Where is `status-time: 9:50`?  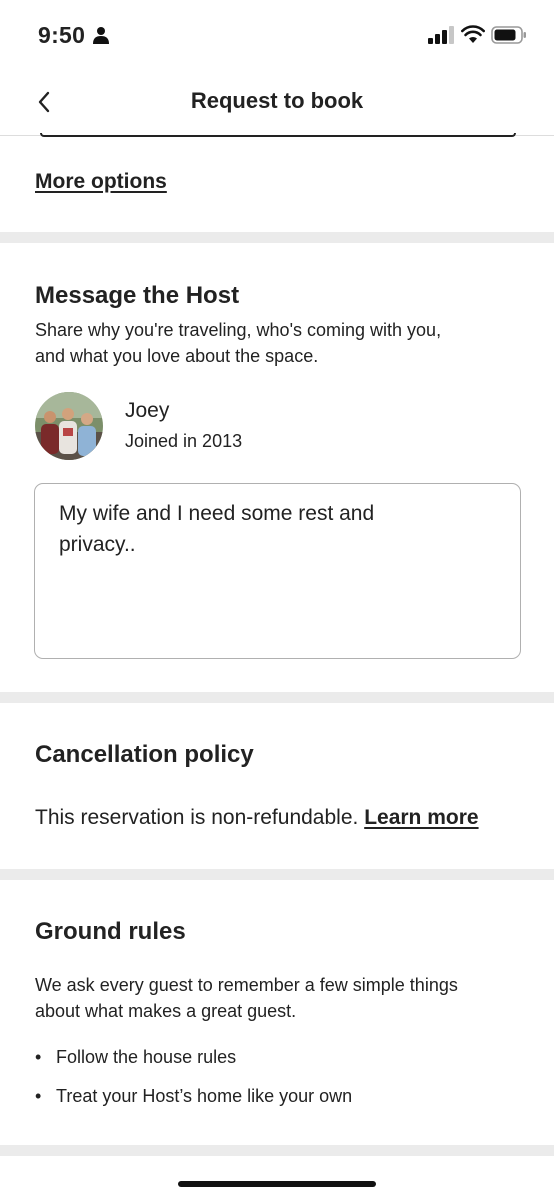 status-time: 9:50 is located at coordinates (62, 35).